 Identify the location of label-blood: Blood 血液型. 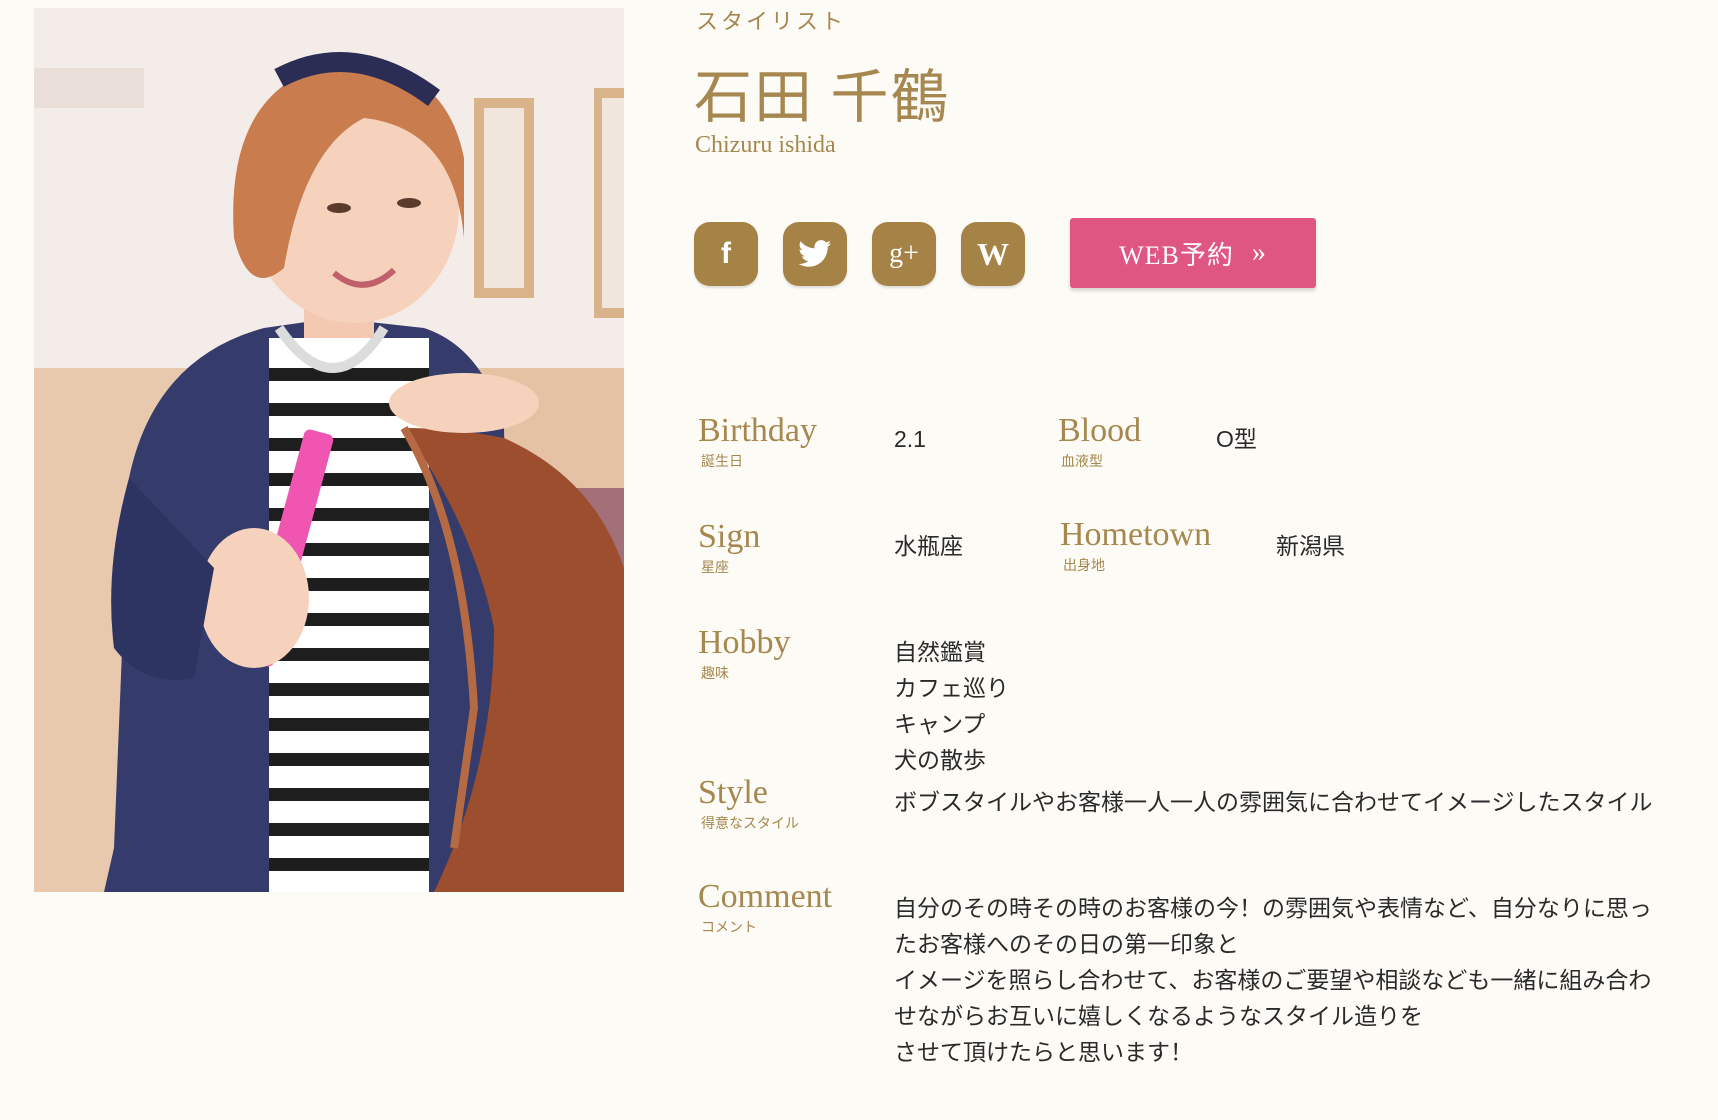
(1099, 441).